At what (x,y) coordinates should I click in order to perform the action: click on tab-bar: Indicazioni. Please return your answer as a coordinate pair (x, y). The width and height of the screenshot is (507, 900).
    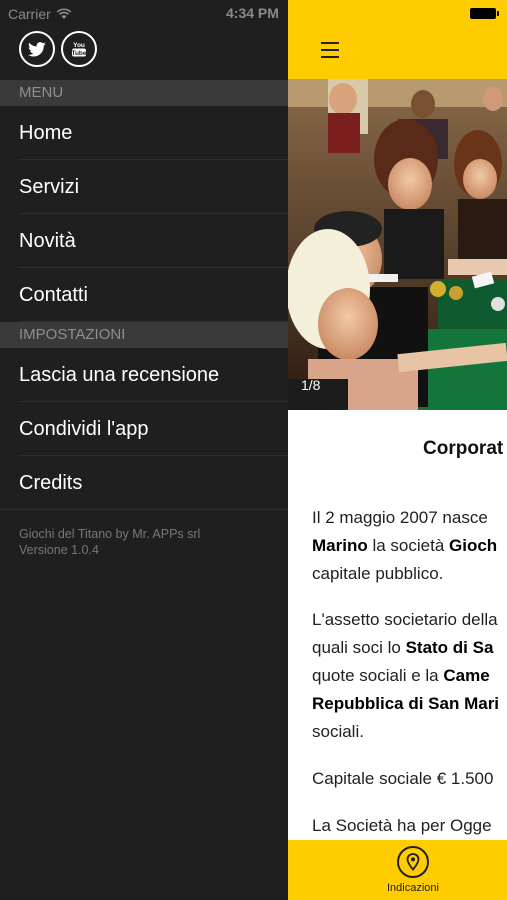
    Looking at the image, I should click on (397, 870).